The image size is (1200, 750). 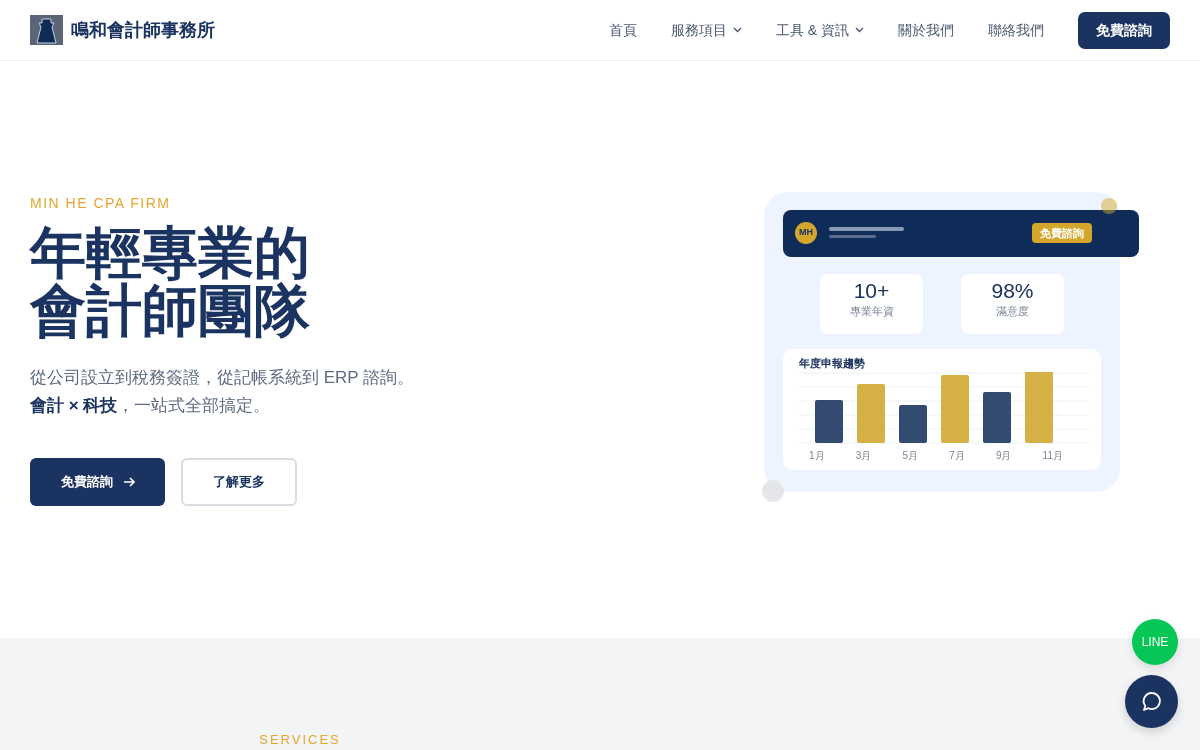 What do you see at coordinates (1012, 290) in the screenshot?
I see `stat-value: 98%` at bounding box center [1012, 290].